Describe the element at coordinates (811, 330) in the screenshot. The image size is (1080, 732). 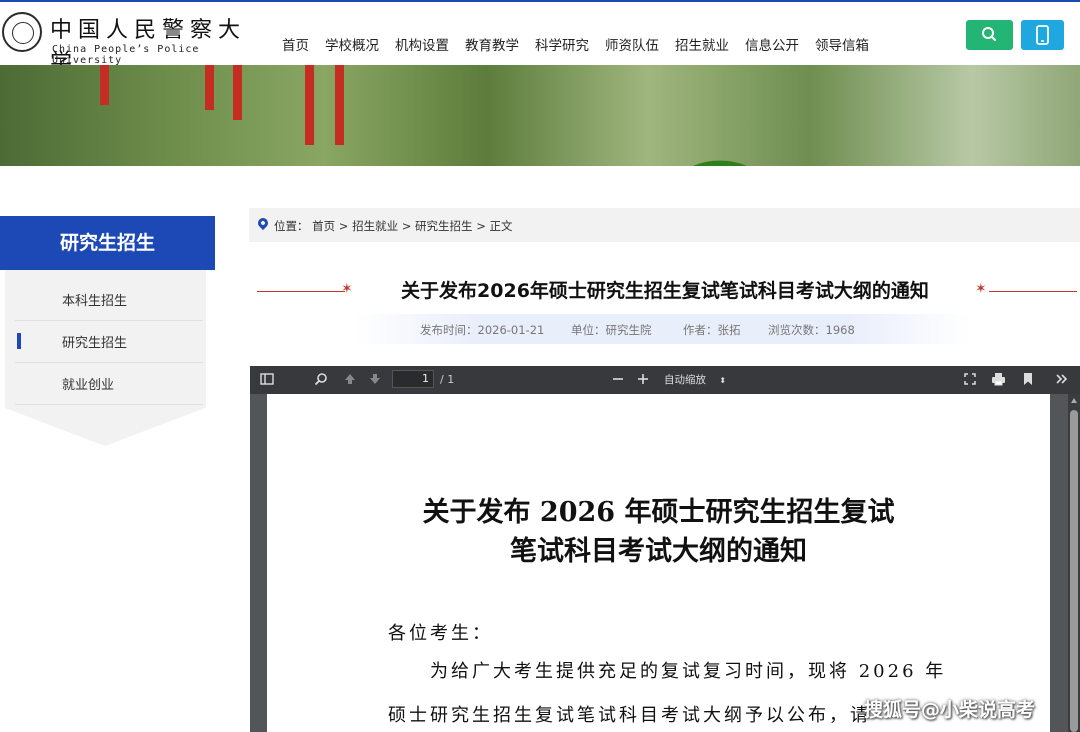
I see `view-count: 浏览次数：1968` at that location.